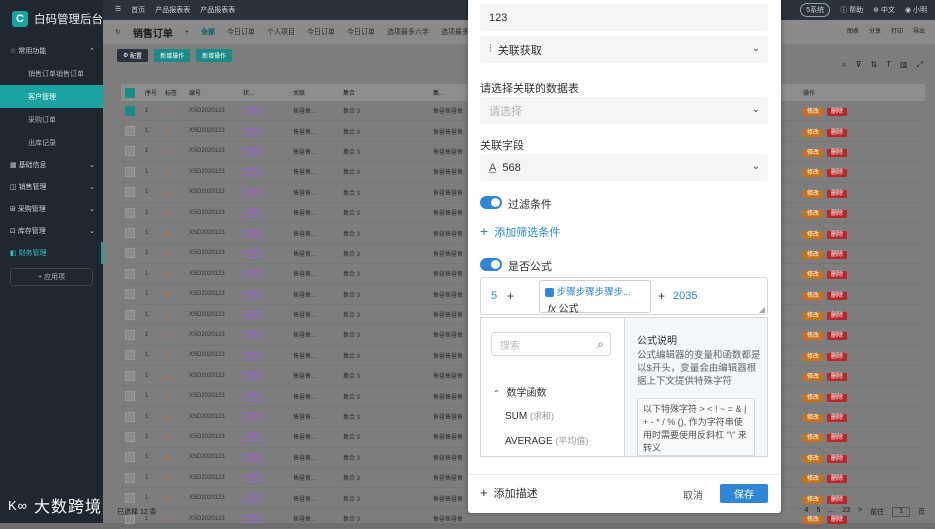 The height and width of the screenshot is (529, 935). What do you see at coordinates (51, 51) in the screenshot?
I see `sidebar-group-common: ☆ 常用功能 ⌃` at bounding box center [51, 51].